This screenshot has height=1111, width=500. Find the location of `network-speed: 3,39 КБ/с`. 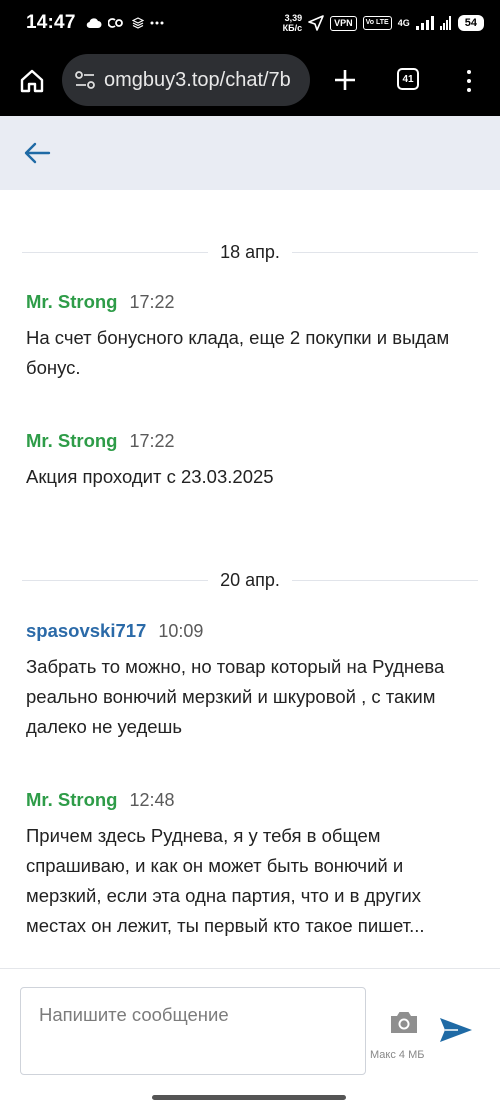

network-speed: 3,39 КБ/с is located at coordinates (292, 23).